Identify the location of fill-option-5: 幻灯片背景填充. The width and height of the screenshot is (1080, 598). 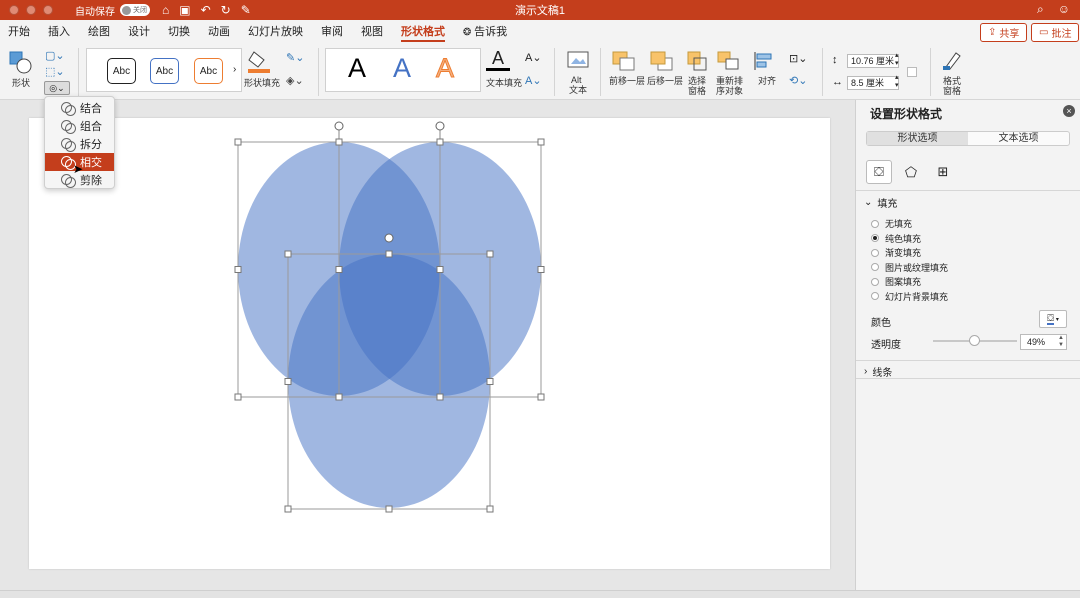
(909, 296).